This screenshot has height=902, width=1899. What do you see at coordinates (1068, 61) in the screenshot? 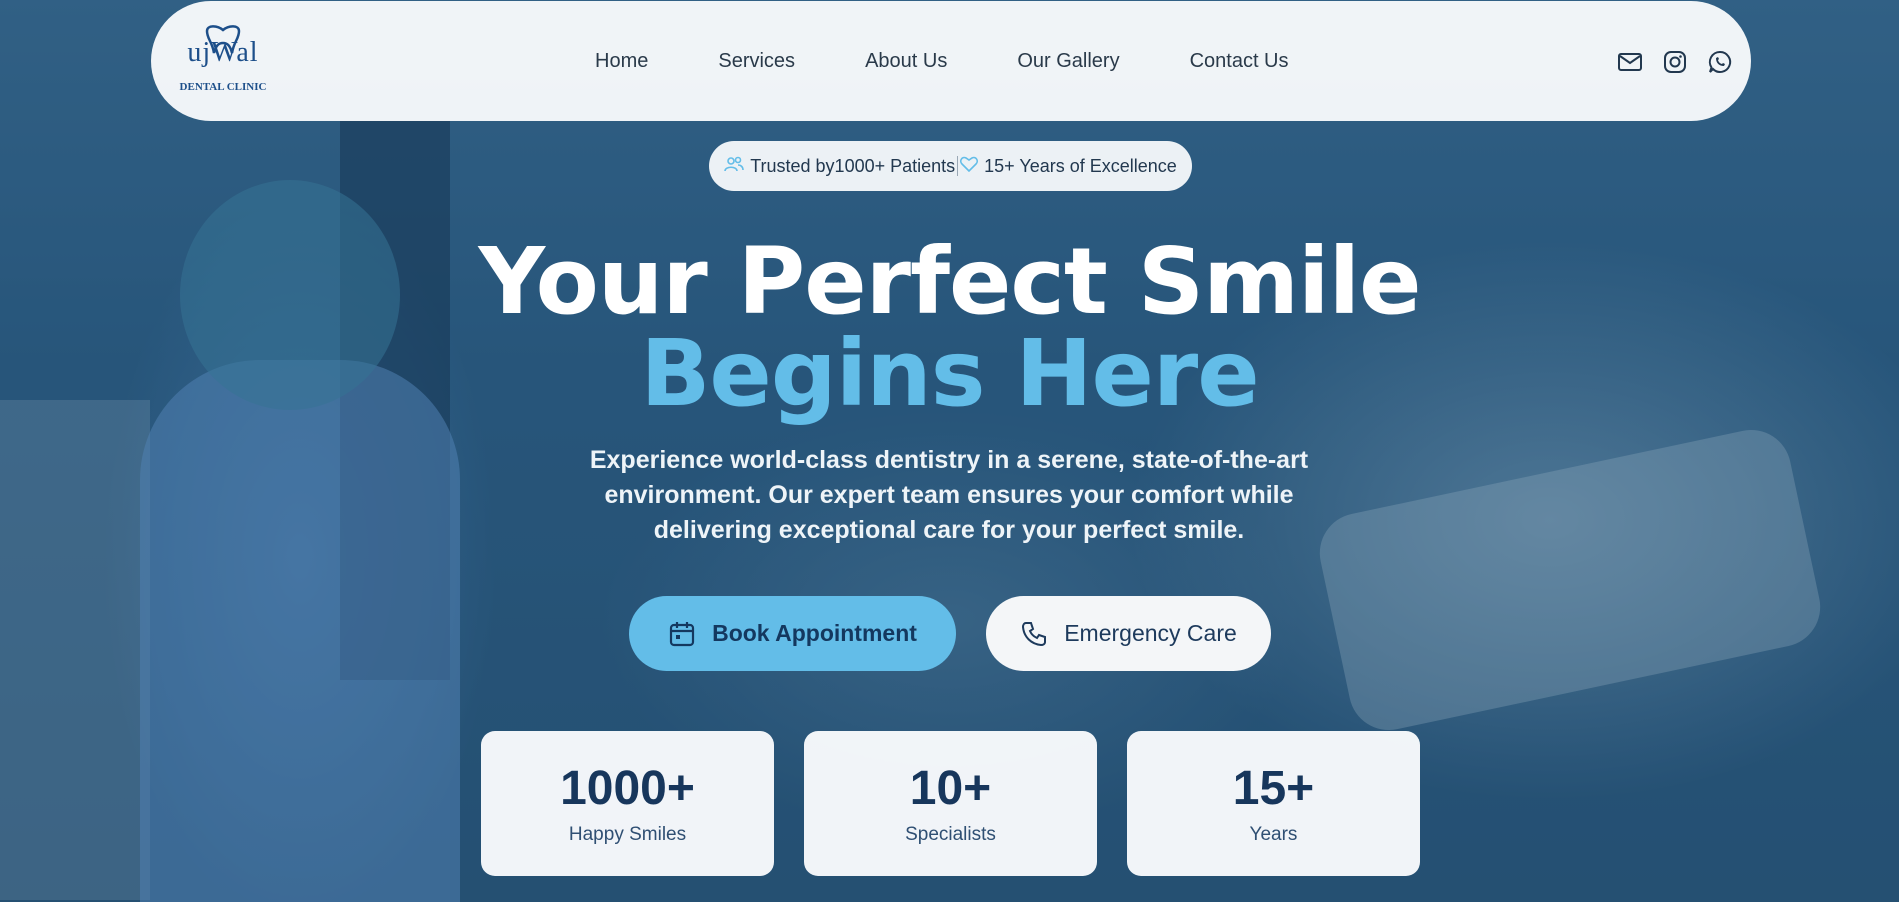
I see `nav-our-gallery: Our Gallery` at bounding box center [1068, 61].